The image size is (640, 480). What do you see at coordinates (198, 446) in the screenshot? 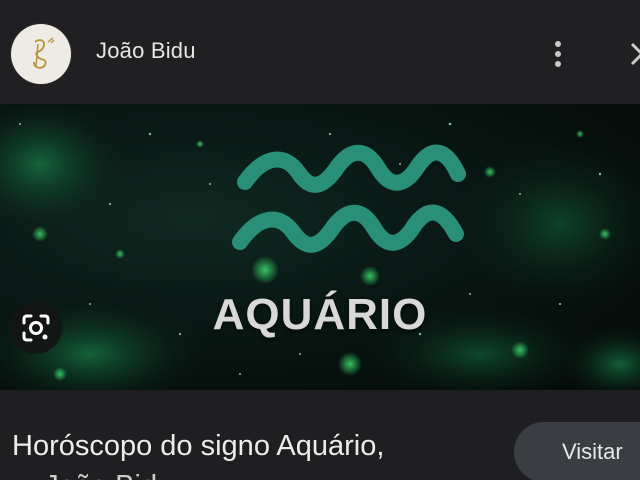
I see `result-title-line1: Horóscopo do signo Aquário,` at bounding box center [198, 446].